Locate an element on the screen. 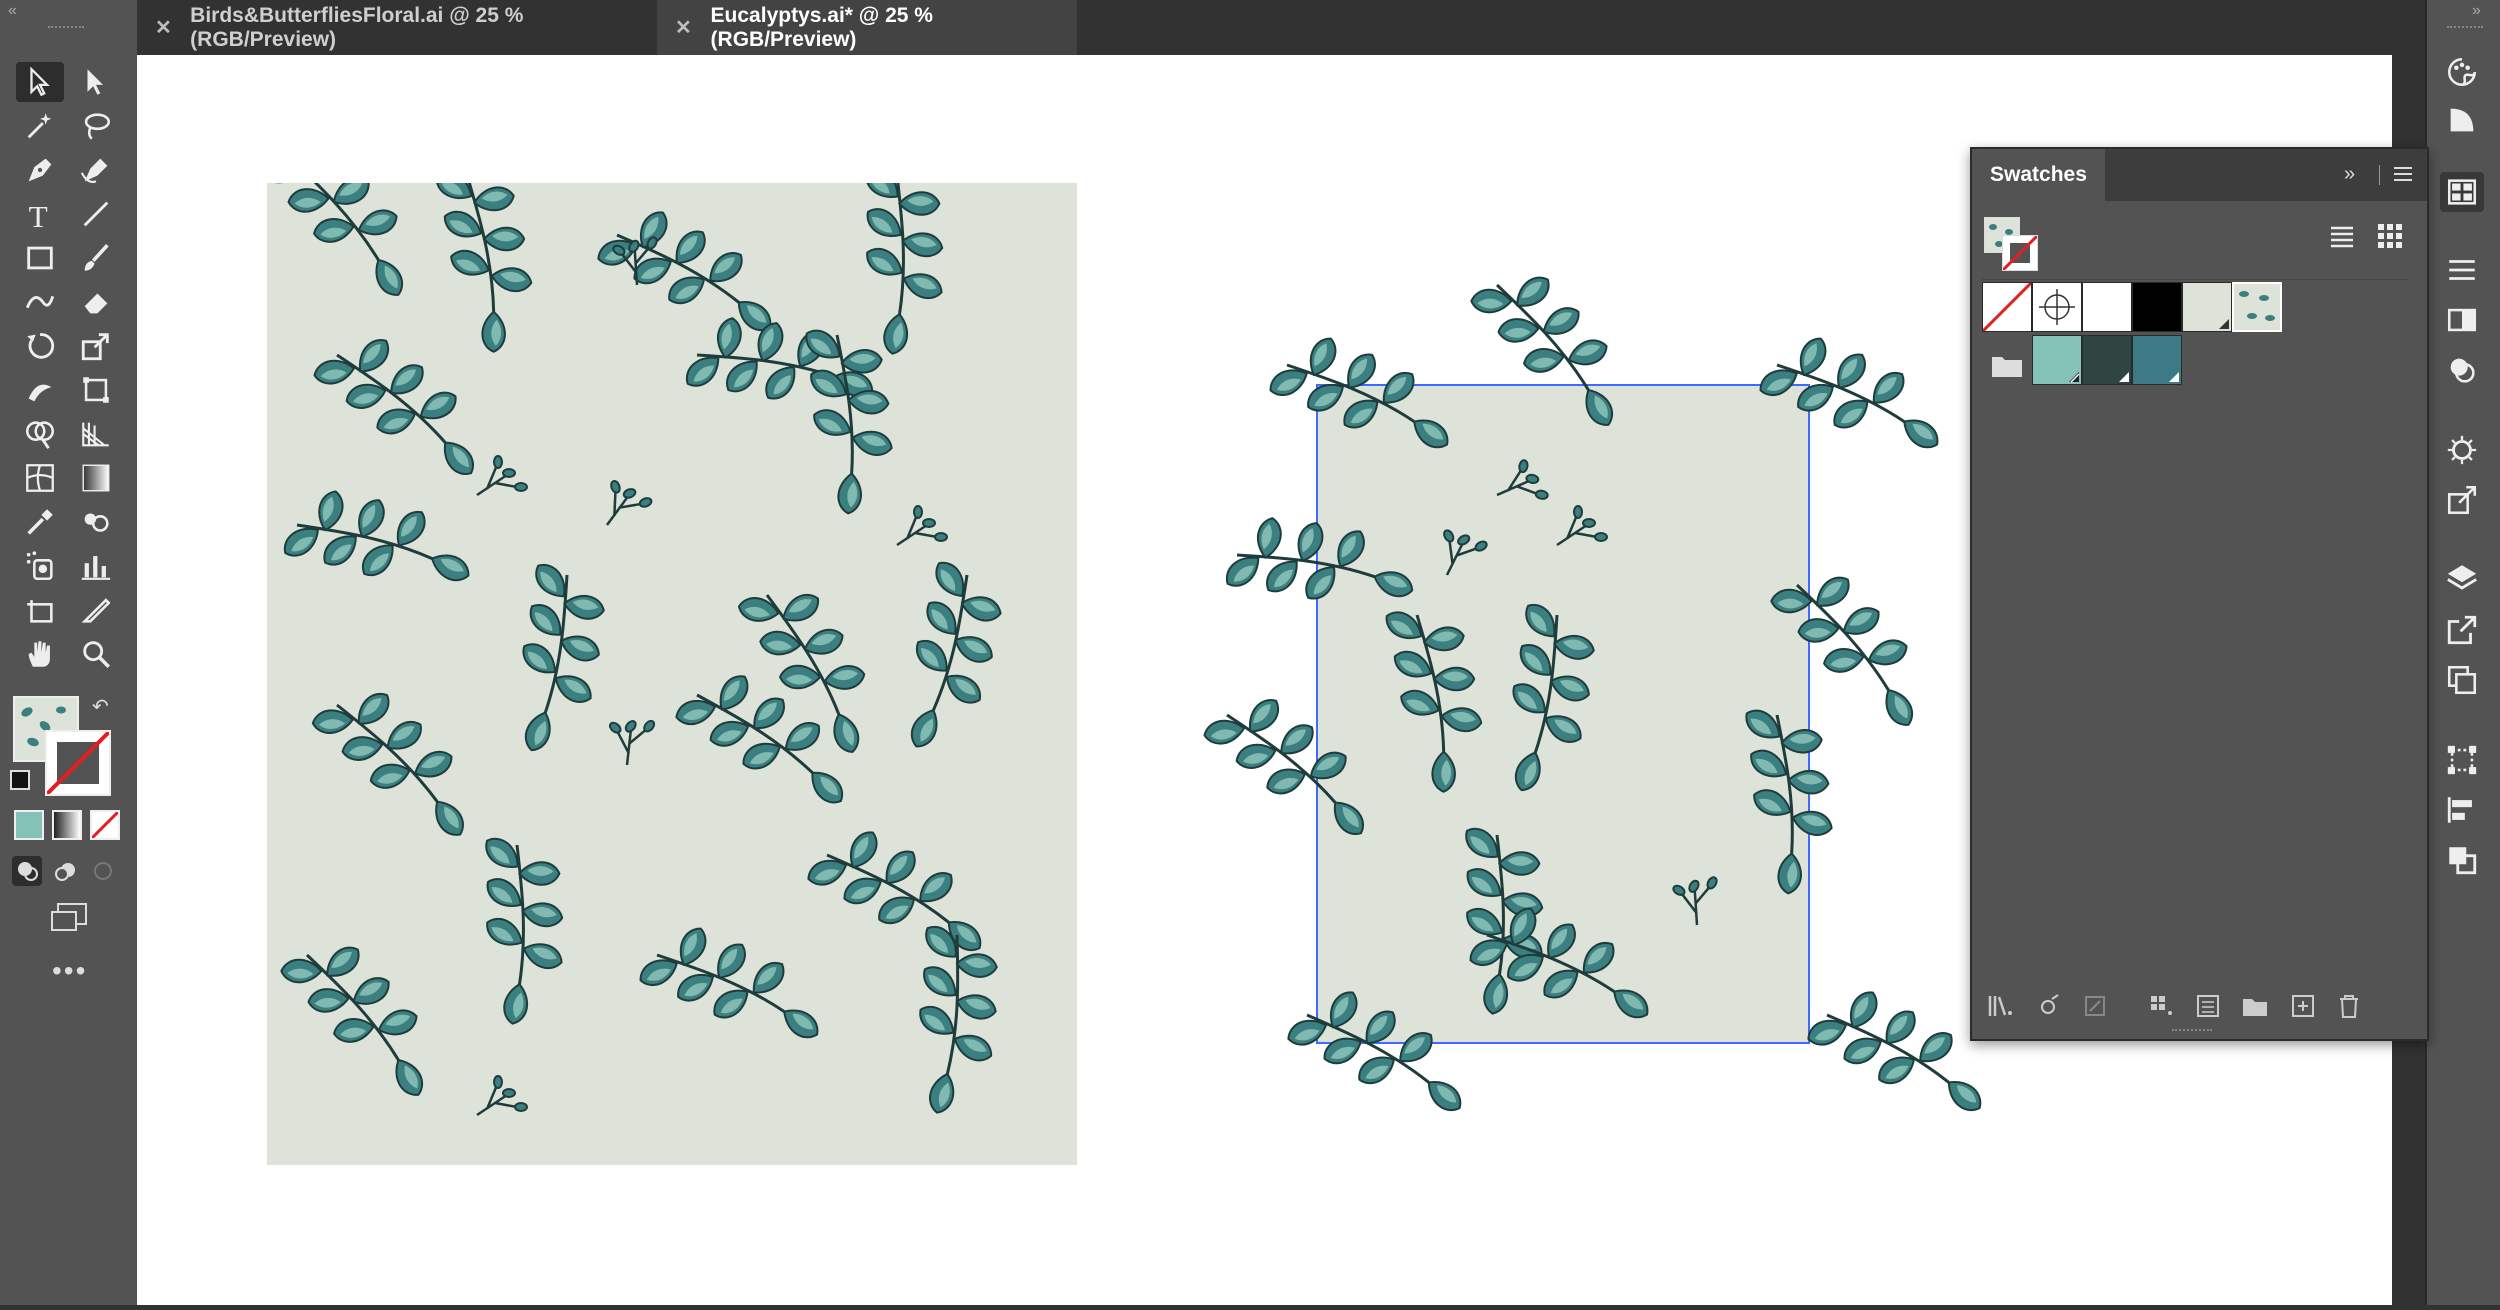 Image resolution: width=2500 pixels, height=1310 pixels. transparency-panel-icon is located at coordinates (2462, 320).